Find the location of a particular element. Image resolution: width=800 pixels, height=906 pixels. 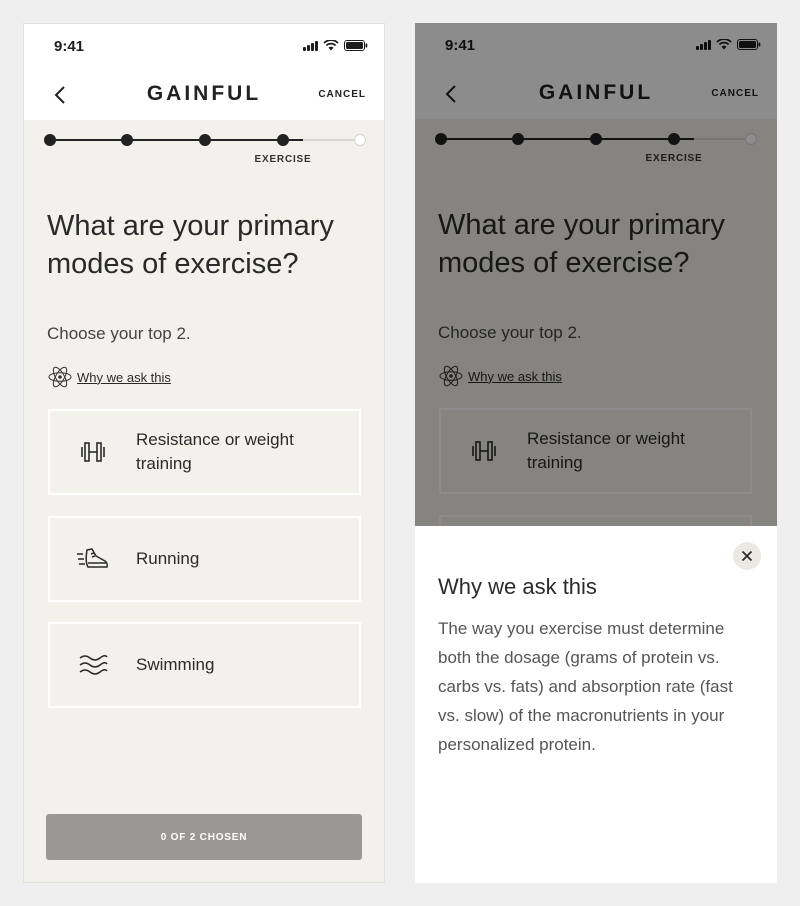

why-we-ask-label: Why we ask this is located at coordinates (124, 377).